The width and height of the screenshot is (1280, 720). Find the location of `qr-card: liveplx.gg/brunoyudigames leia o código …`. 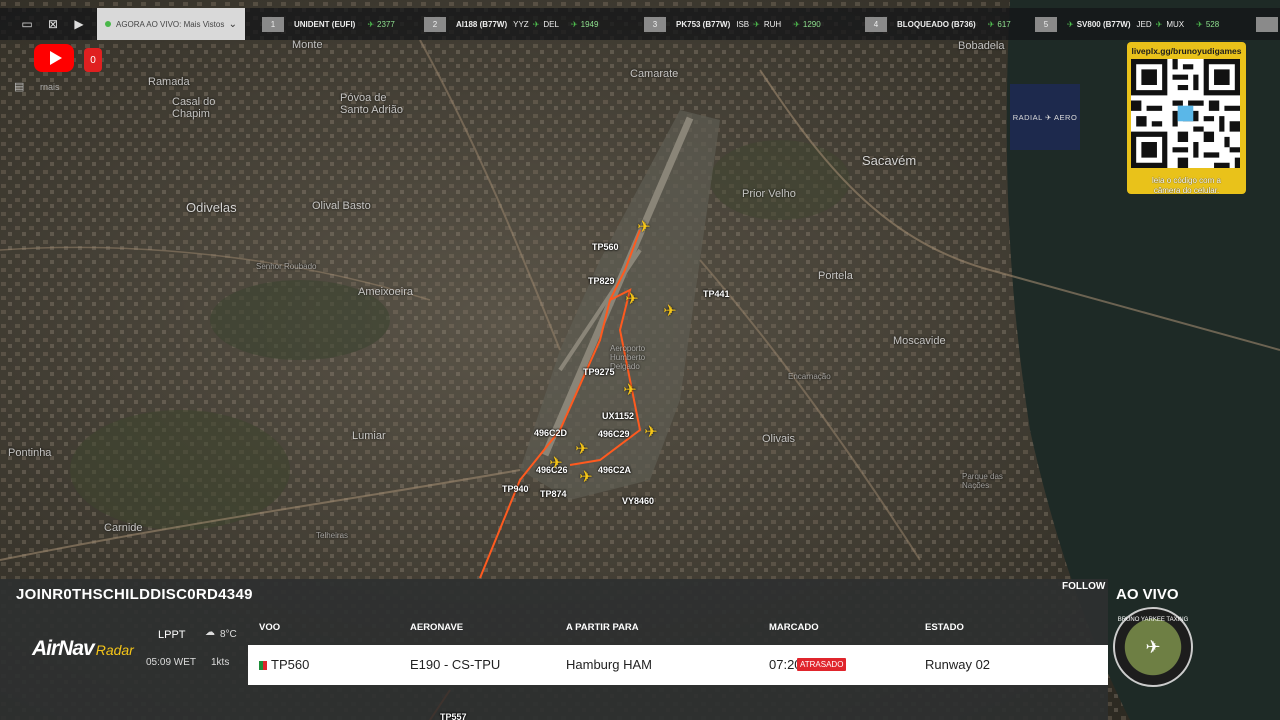

qr-card: liveplx.gg/brunoyudigames leia o código … is located at coordinates (1186, 119).